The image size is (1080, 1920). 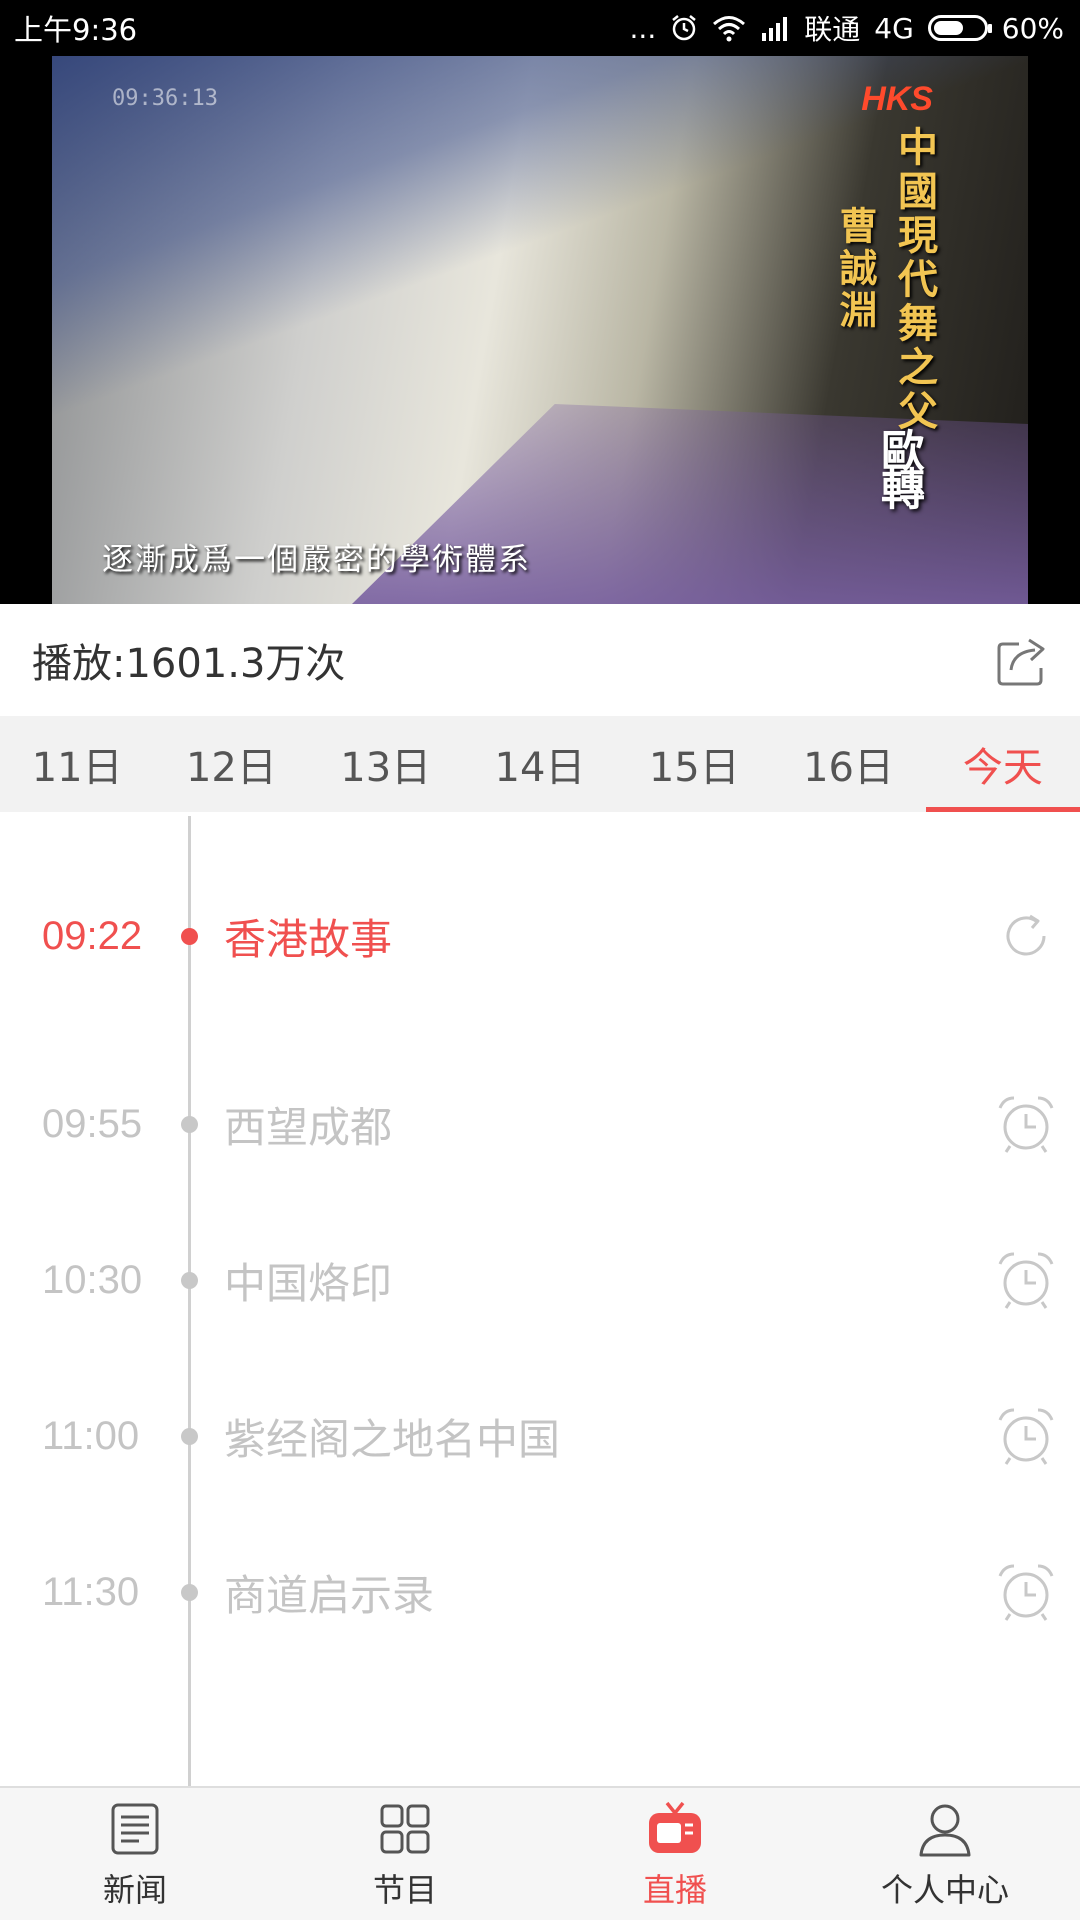 I want to click on tv-icon, so click(x=675, y=1827).